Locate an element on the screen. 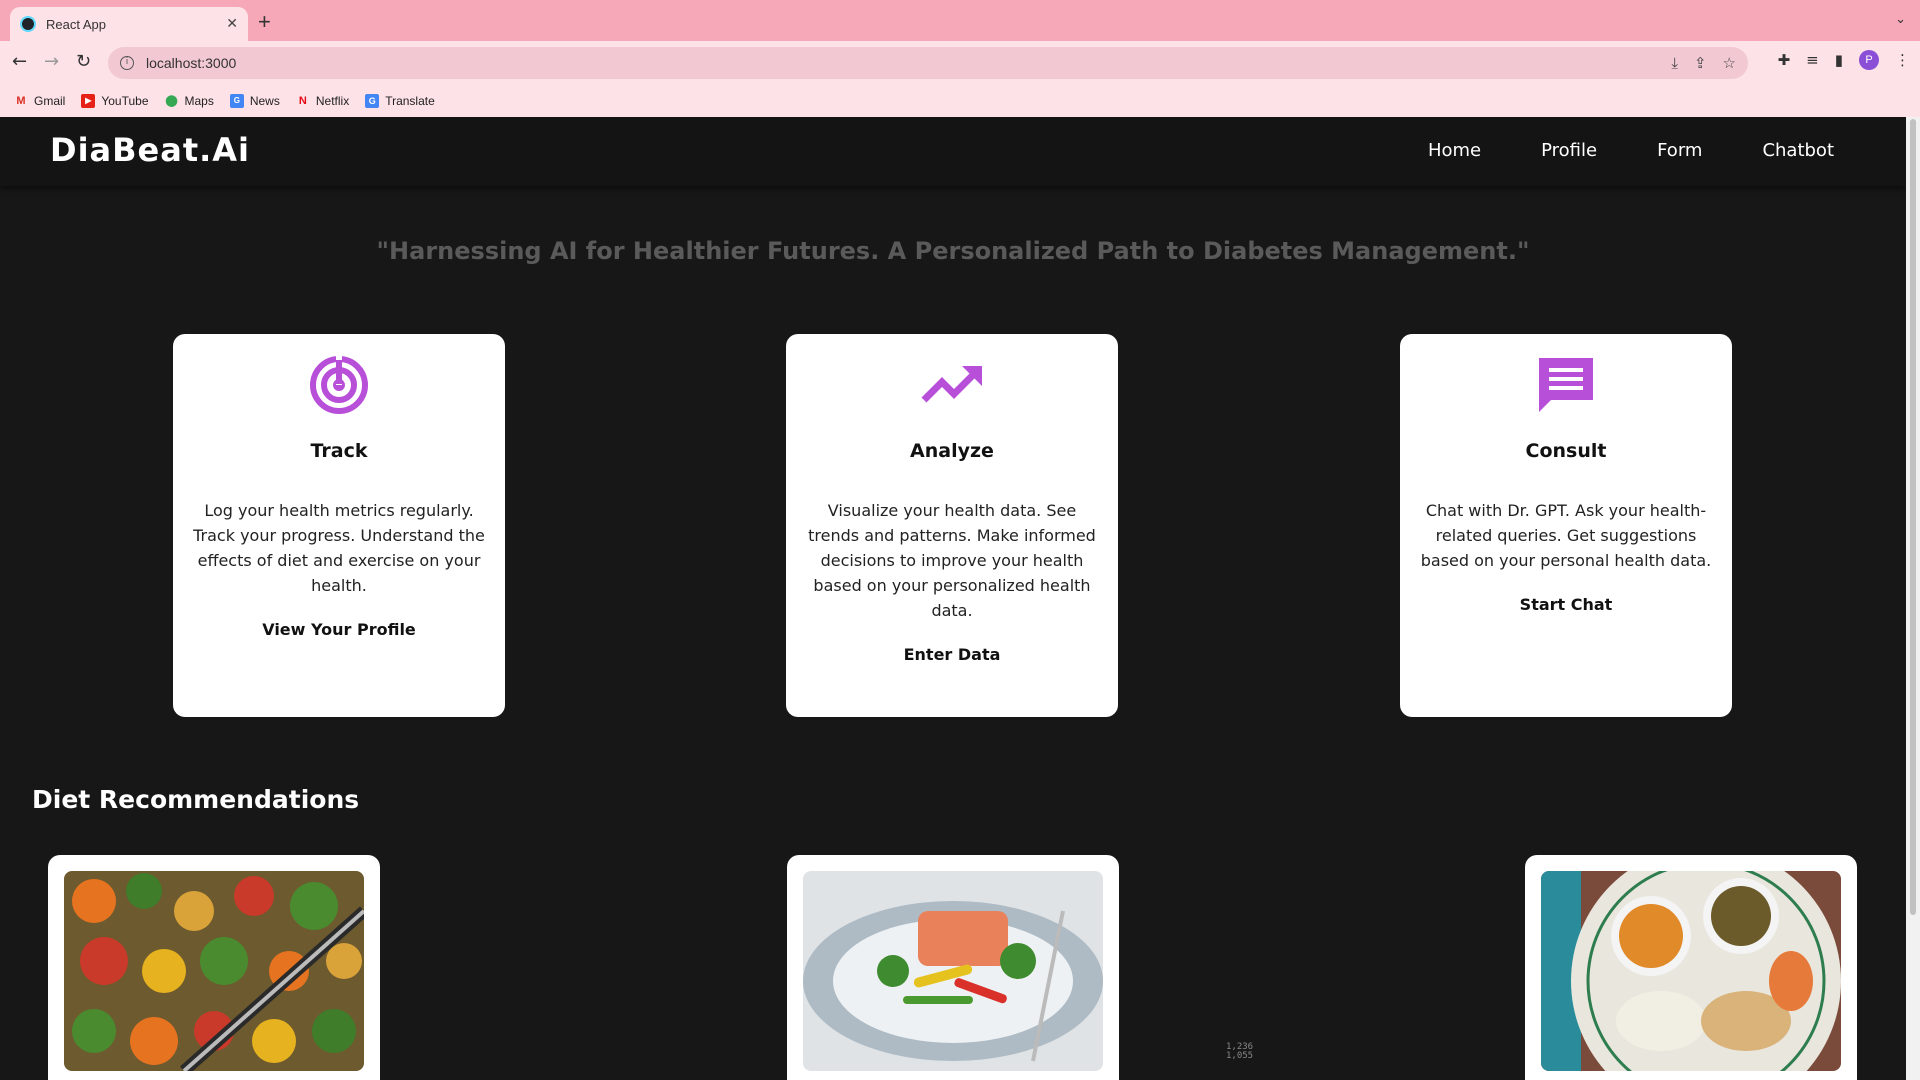 This screenshot has height=1080, width=1920. page-scrollbar is located at coordinates (1913, 598).